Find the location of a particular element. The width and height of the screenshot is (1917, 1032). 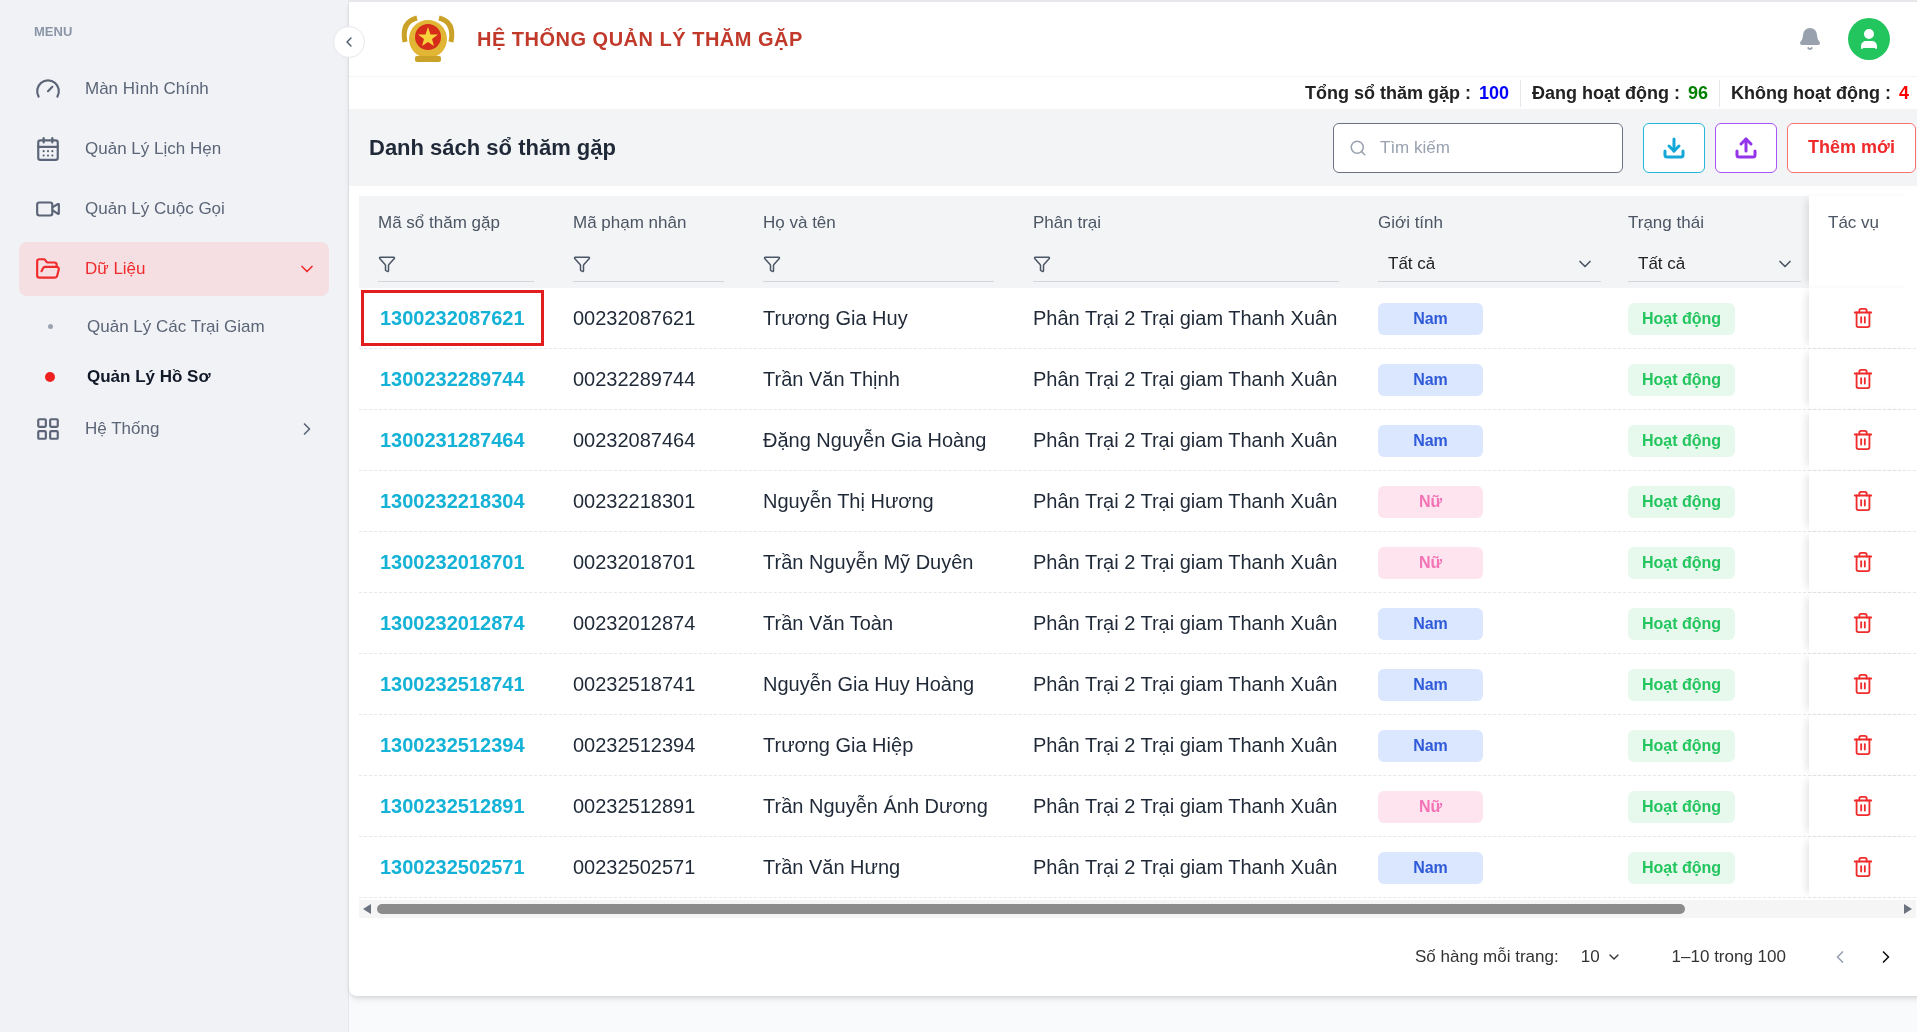

table-cell: 00232087464 is located at coordinates (634, 440).